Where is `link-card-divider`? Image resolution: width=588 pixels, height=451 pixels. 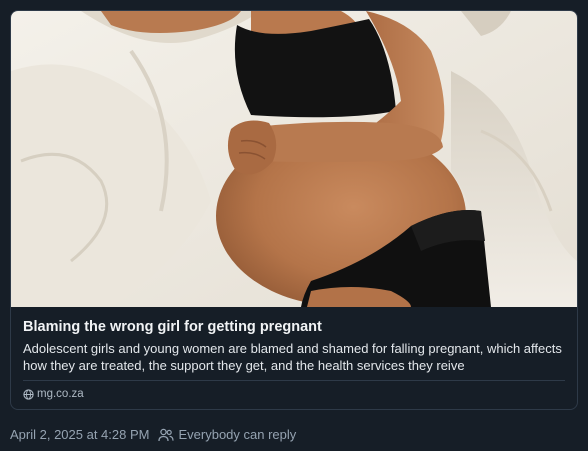 link-card-divider is located at coordinates (294, 380).